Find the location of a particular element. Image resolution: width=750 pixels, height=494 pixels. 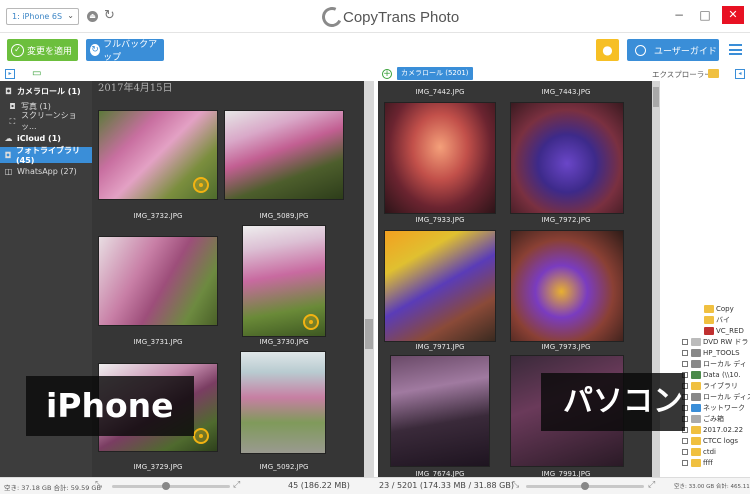

tree-item-label: HP_TOOLS is located at coordinates (721, 352).